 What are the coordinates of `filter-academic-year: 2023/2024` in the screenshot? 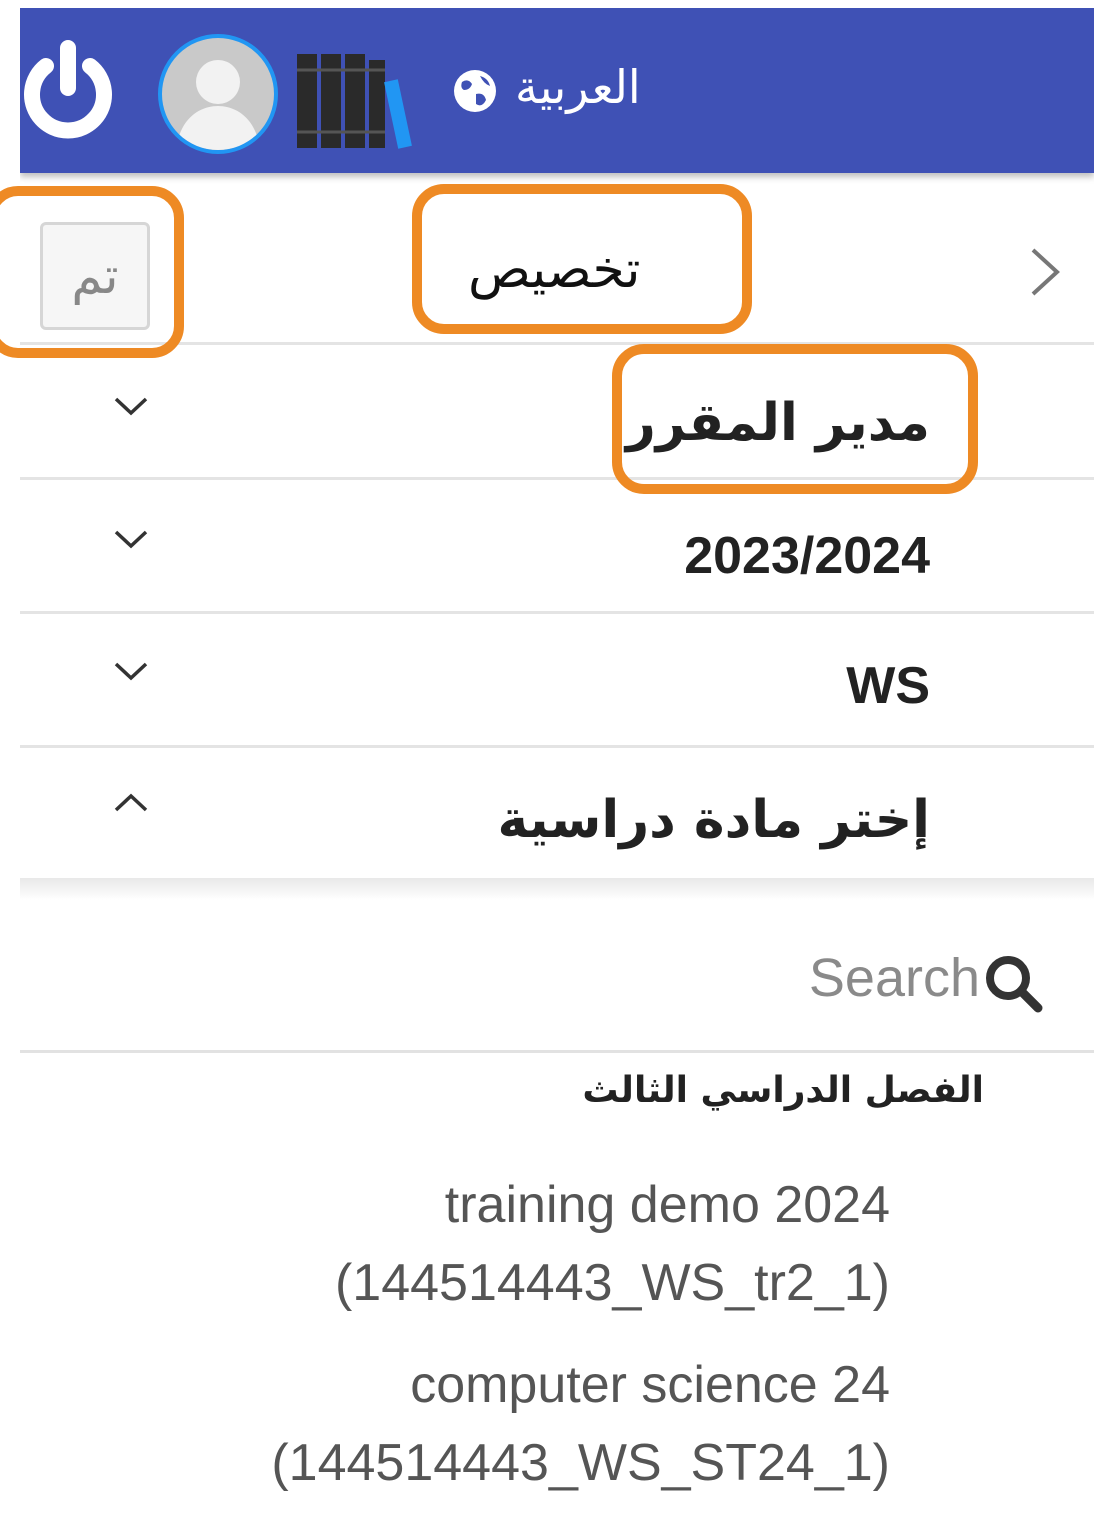 It's located at (557, 547).